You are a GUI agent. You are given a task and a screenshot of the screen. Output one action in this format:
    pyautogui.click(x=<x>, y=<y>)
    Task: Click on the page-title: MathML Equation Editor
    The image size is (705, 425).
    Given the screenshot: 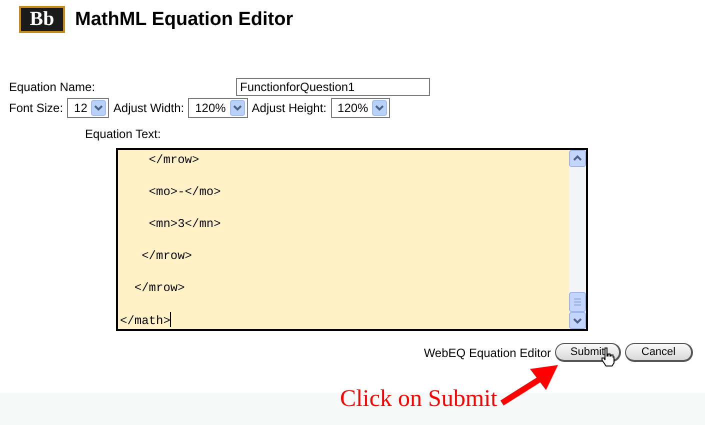 What is the action you would take?
    pyautogui.click(x=184, y=19)
    